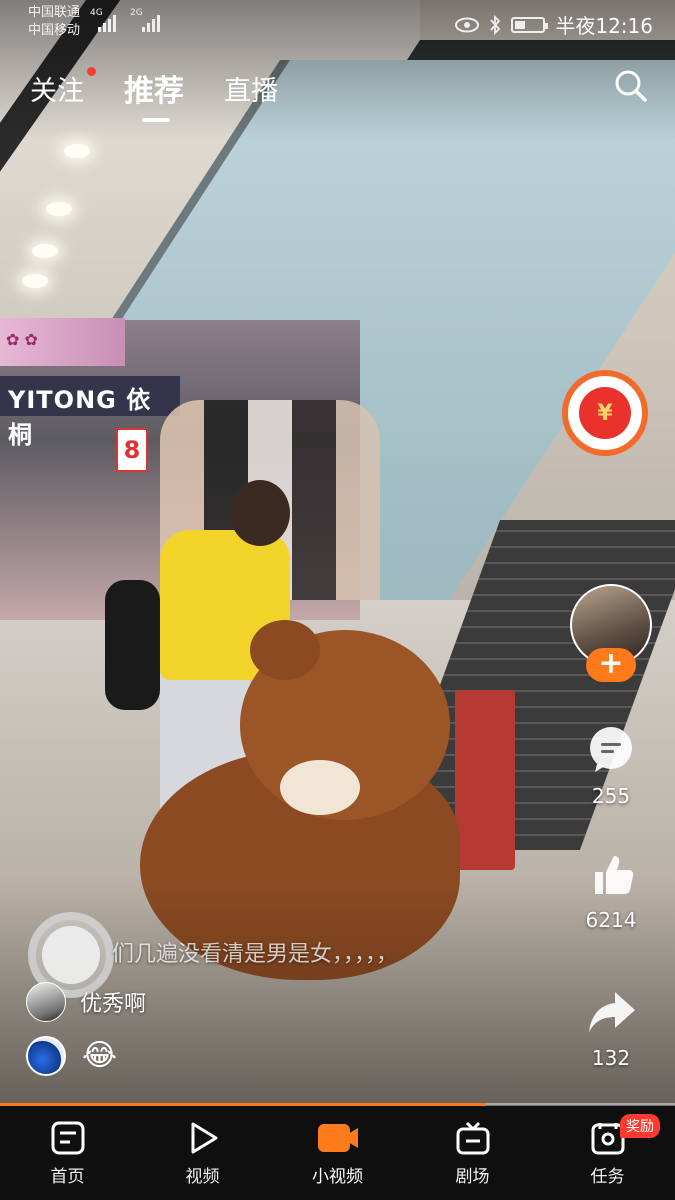 This screenshot has height=1200, width=675. I want to click on tab-home-label: 首页, so click(67, 1177).